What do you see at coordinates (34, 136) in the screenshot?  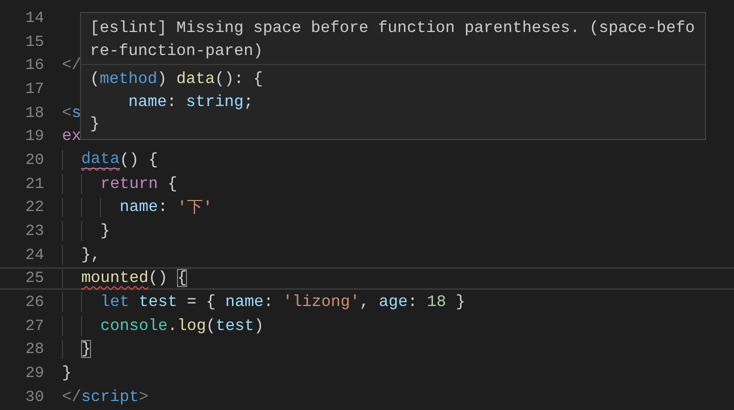 I see `line-number: 19` at bounding box center [34, 136].